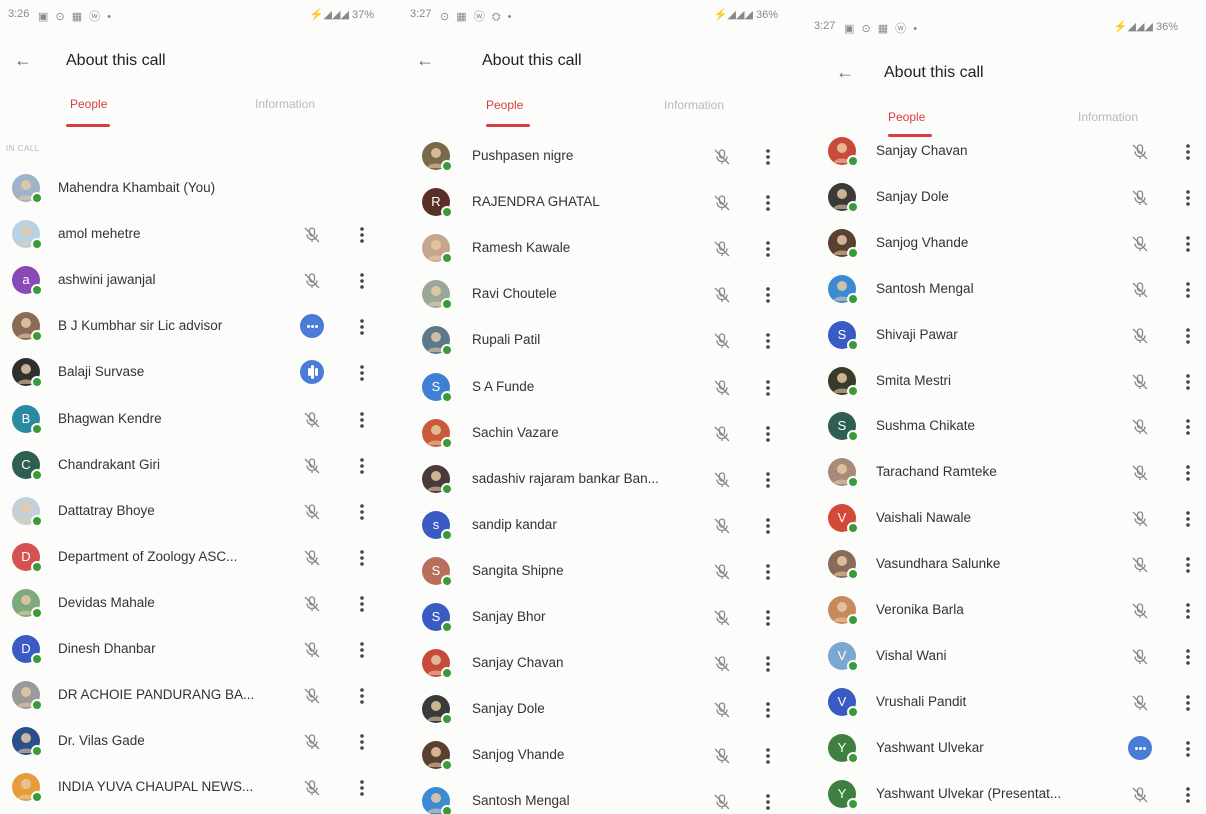 Image resolution: width=1206 pixels, height=814 pixels. Describe the element at coordinates (201, 465) in the screenshot. I see `participant-row: C Chandrakant Giri` at that location.